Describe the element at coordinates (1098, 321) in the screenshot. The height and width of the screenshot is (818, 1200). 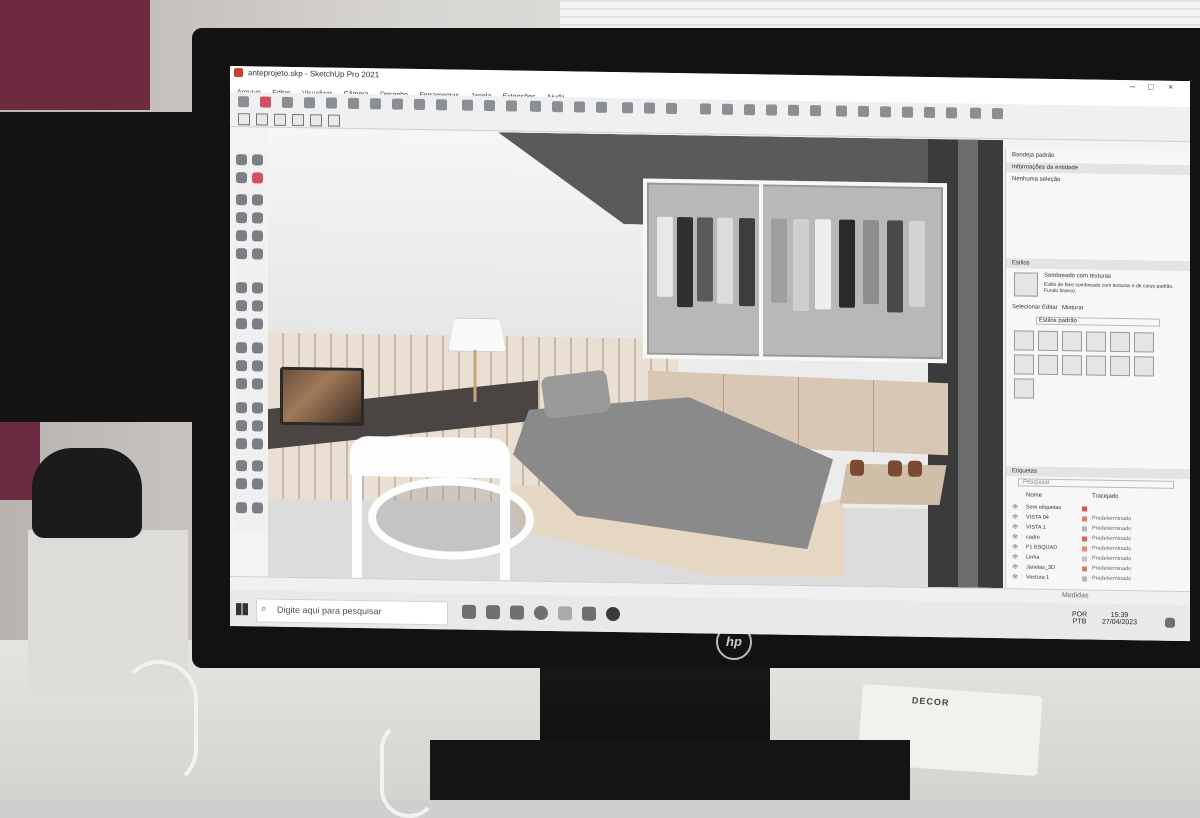
I see `style-collection-select: Estilos padrão` at that location.